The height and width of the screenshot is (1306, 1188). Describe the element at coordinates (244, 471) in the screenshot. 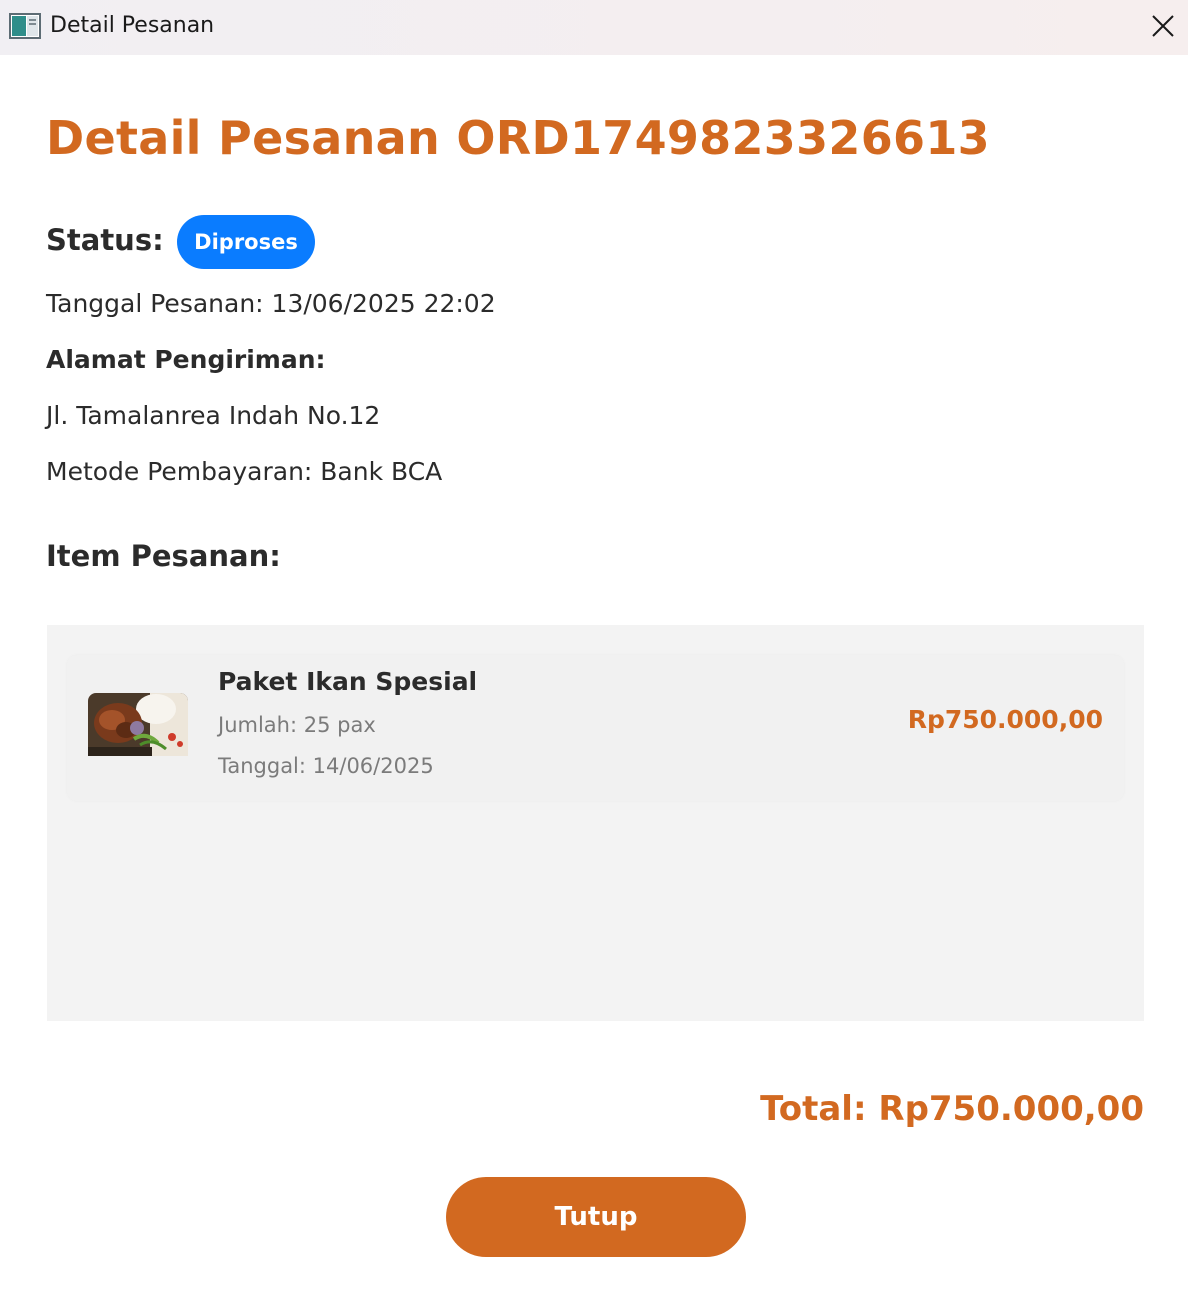

I see `payment-method: Metode Pembayaran: Bank BCA` at that location.